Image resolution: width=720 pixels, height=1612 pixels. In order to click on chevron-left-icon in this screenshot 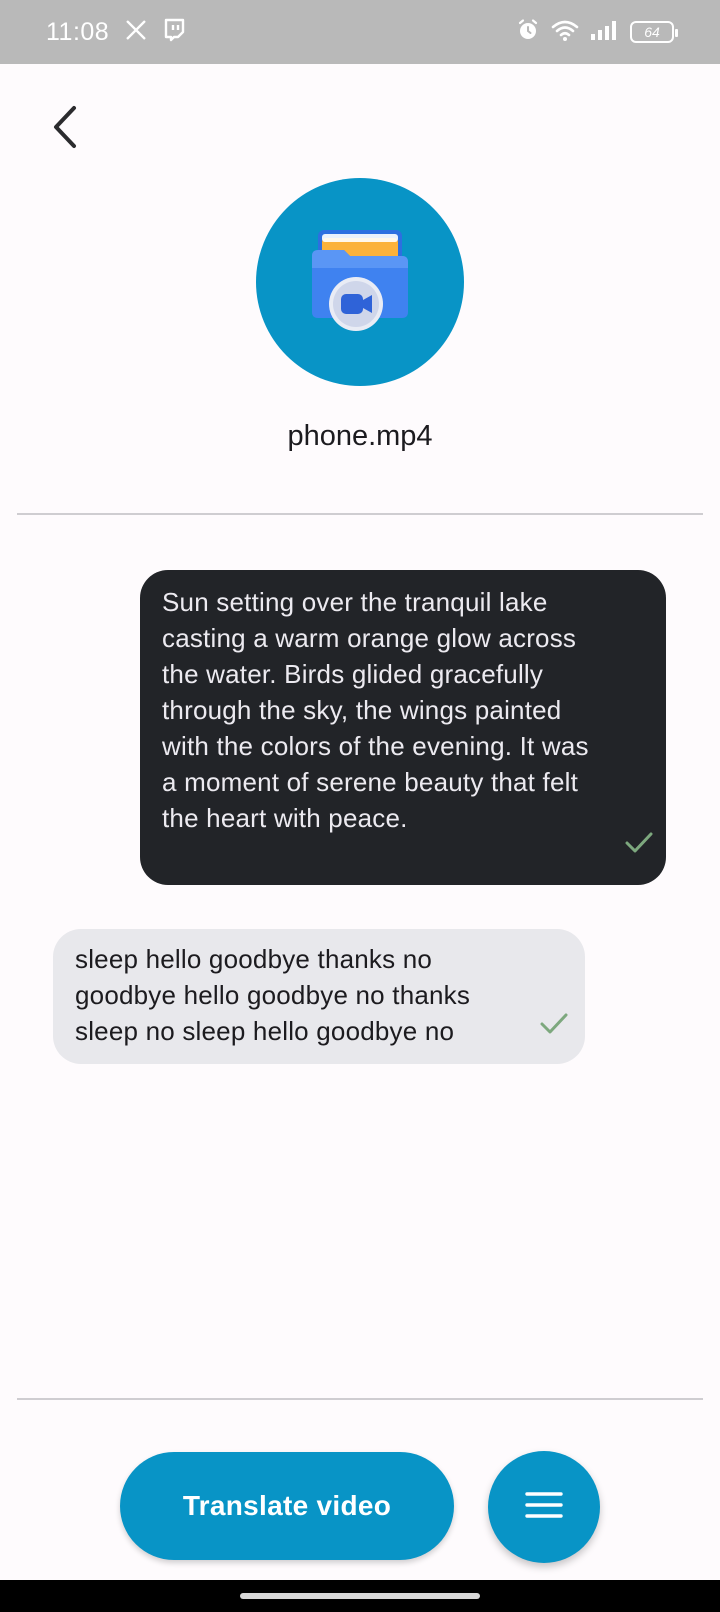, I will do `click(65, 129)`.